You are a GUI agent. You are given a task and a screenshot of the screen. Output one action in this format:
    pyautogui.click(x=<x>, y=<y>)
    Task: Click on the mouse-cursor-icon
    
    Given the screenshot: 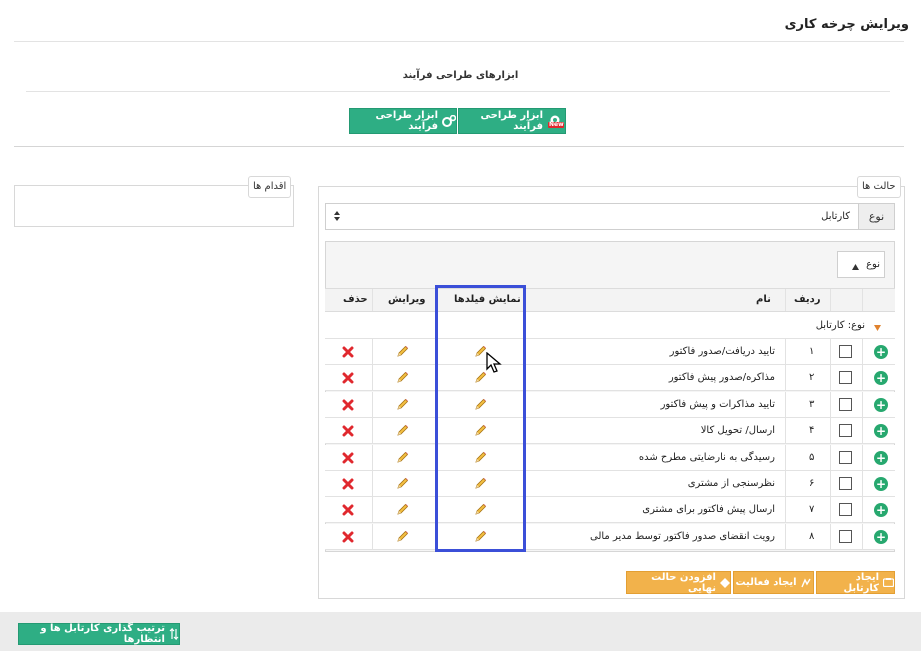 What is the action you would take?
    pyautogui.click(x=494, y=362)
    